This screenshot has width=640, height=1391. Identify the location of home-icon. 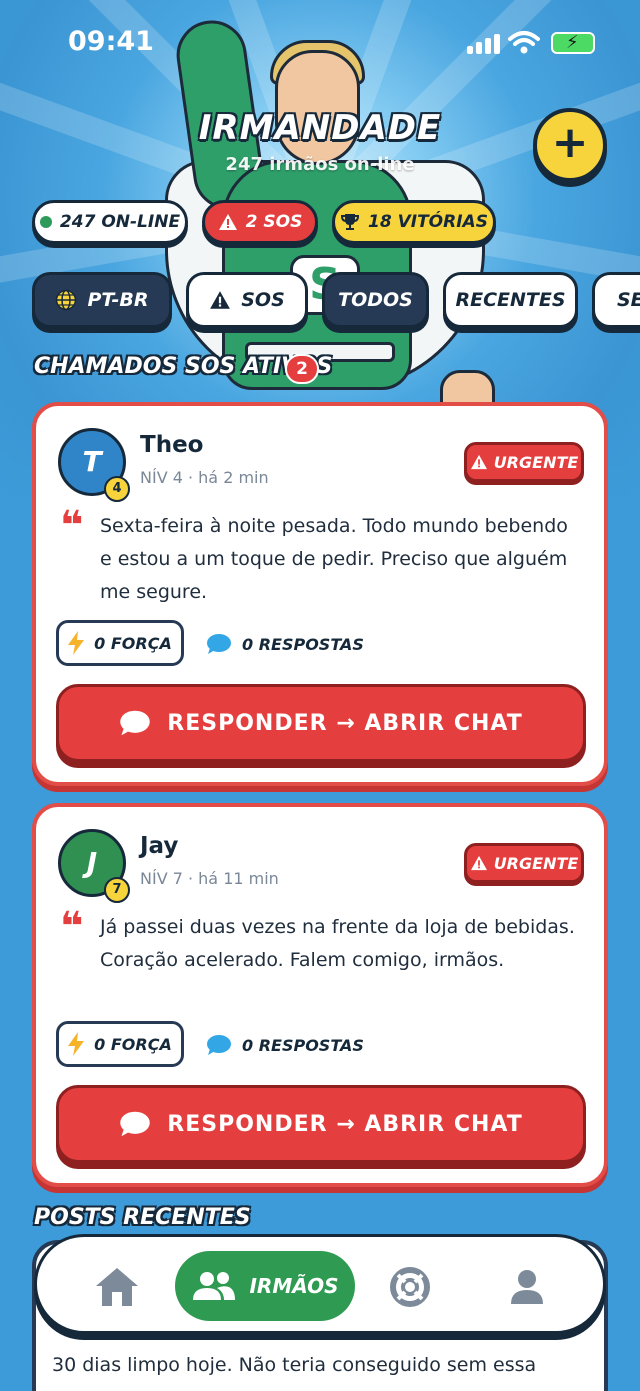
(117, 1287).